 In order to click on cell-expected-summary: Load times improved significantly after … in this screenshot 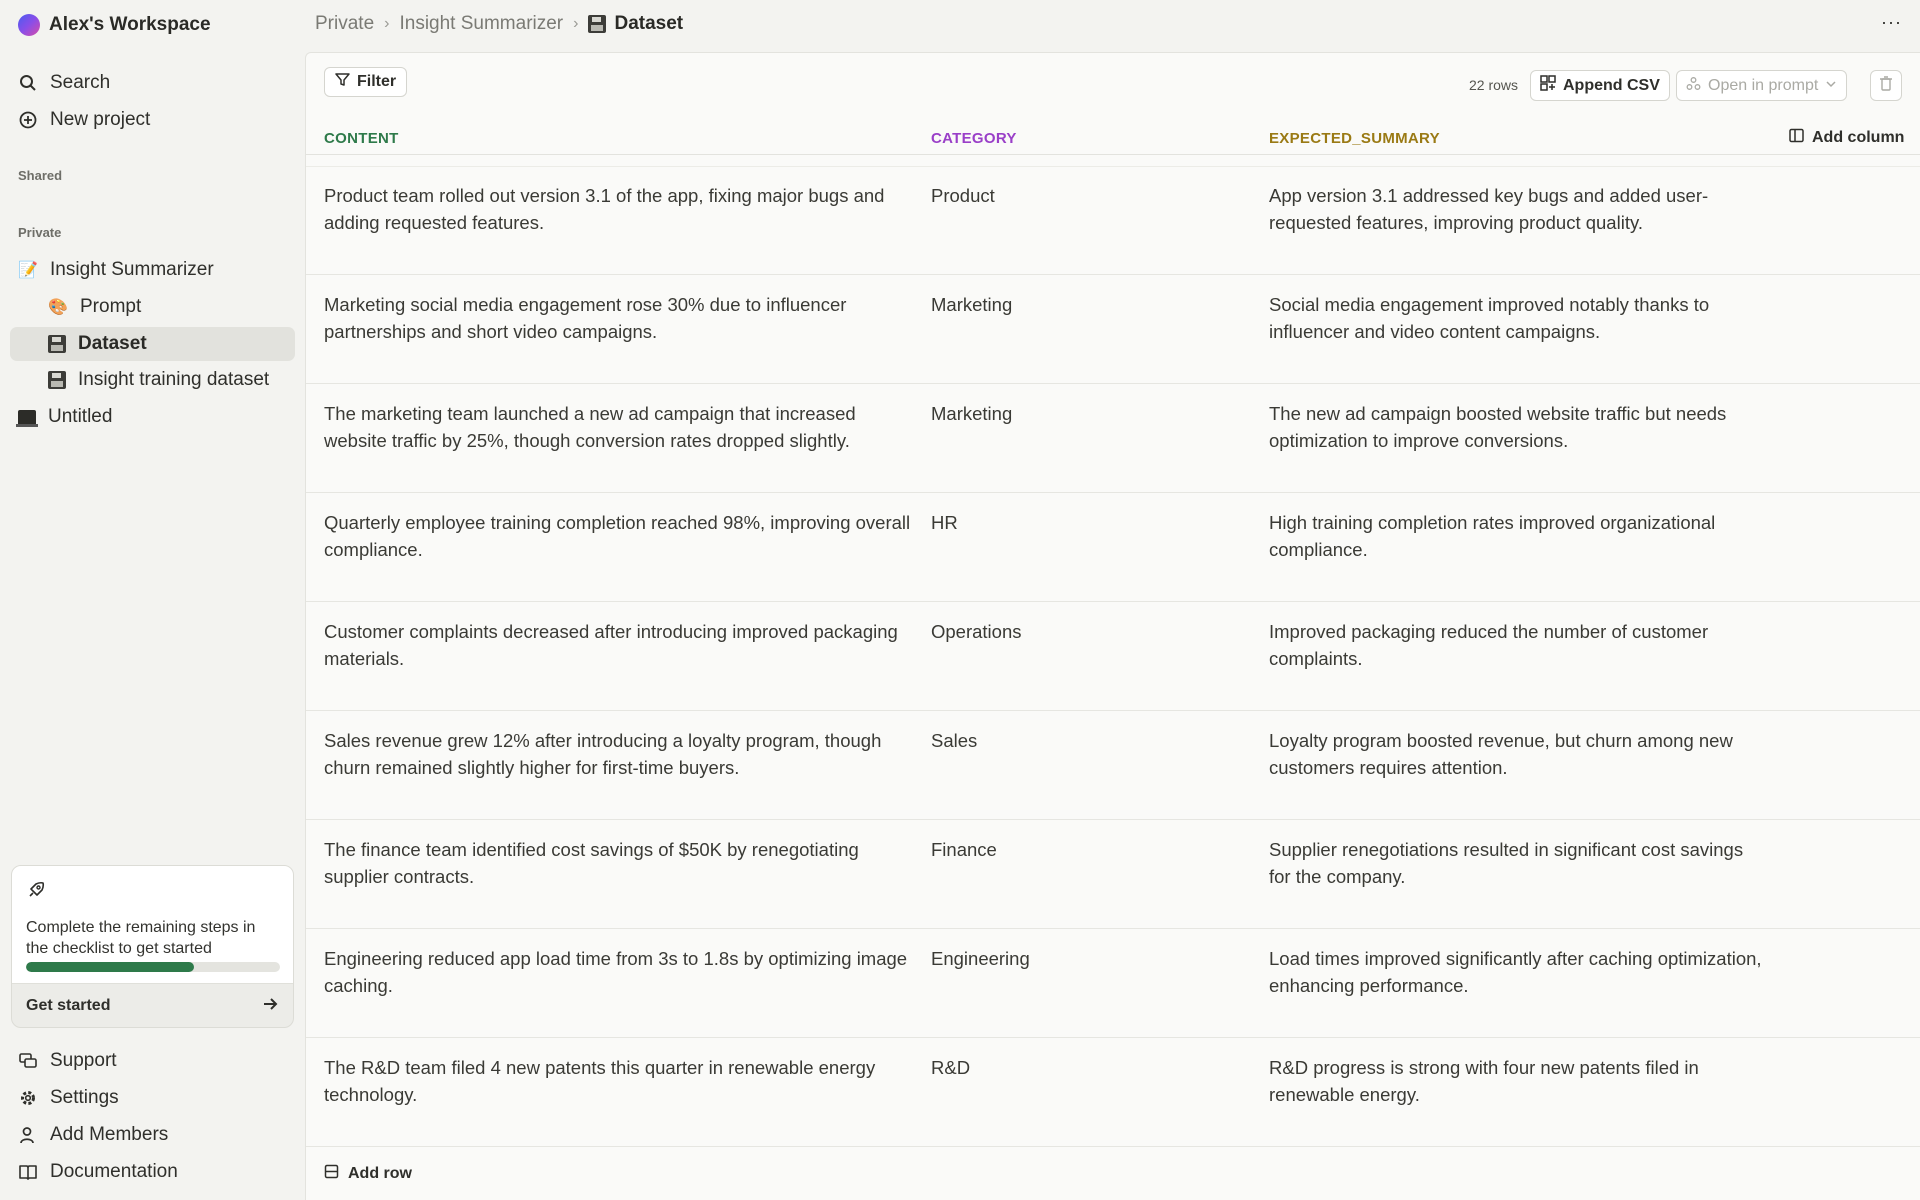, I will do `click(1519, 972)`.